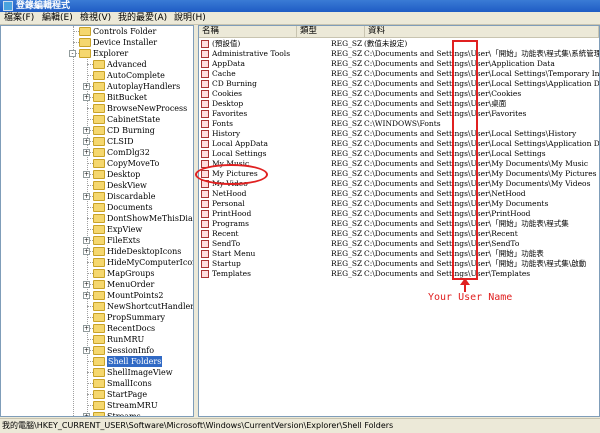 This screenshot has width=600, height=433. Describe the element at coordinates (97, 141) in the screenshot. I see `tree-node: + CLSID` at that location.